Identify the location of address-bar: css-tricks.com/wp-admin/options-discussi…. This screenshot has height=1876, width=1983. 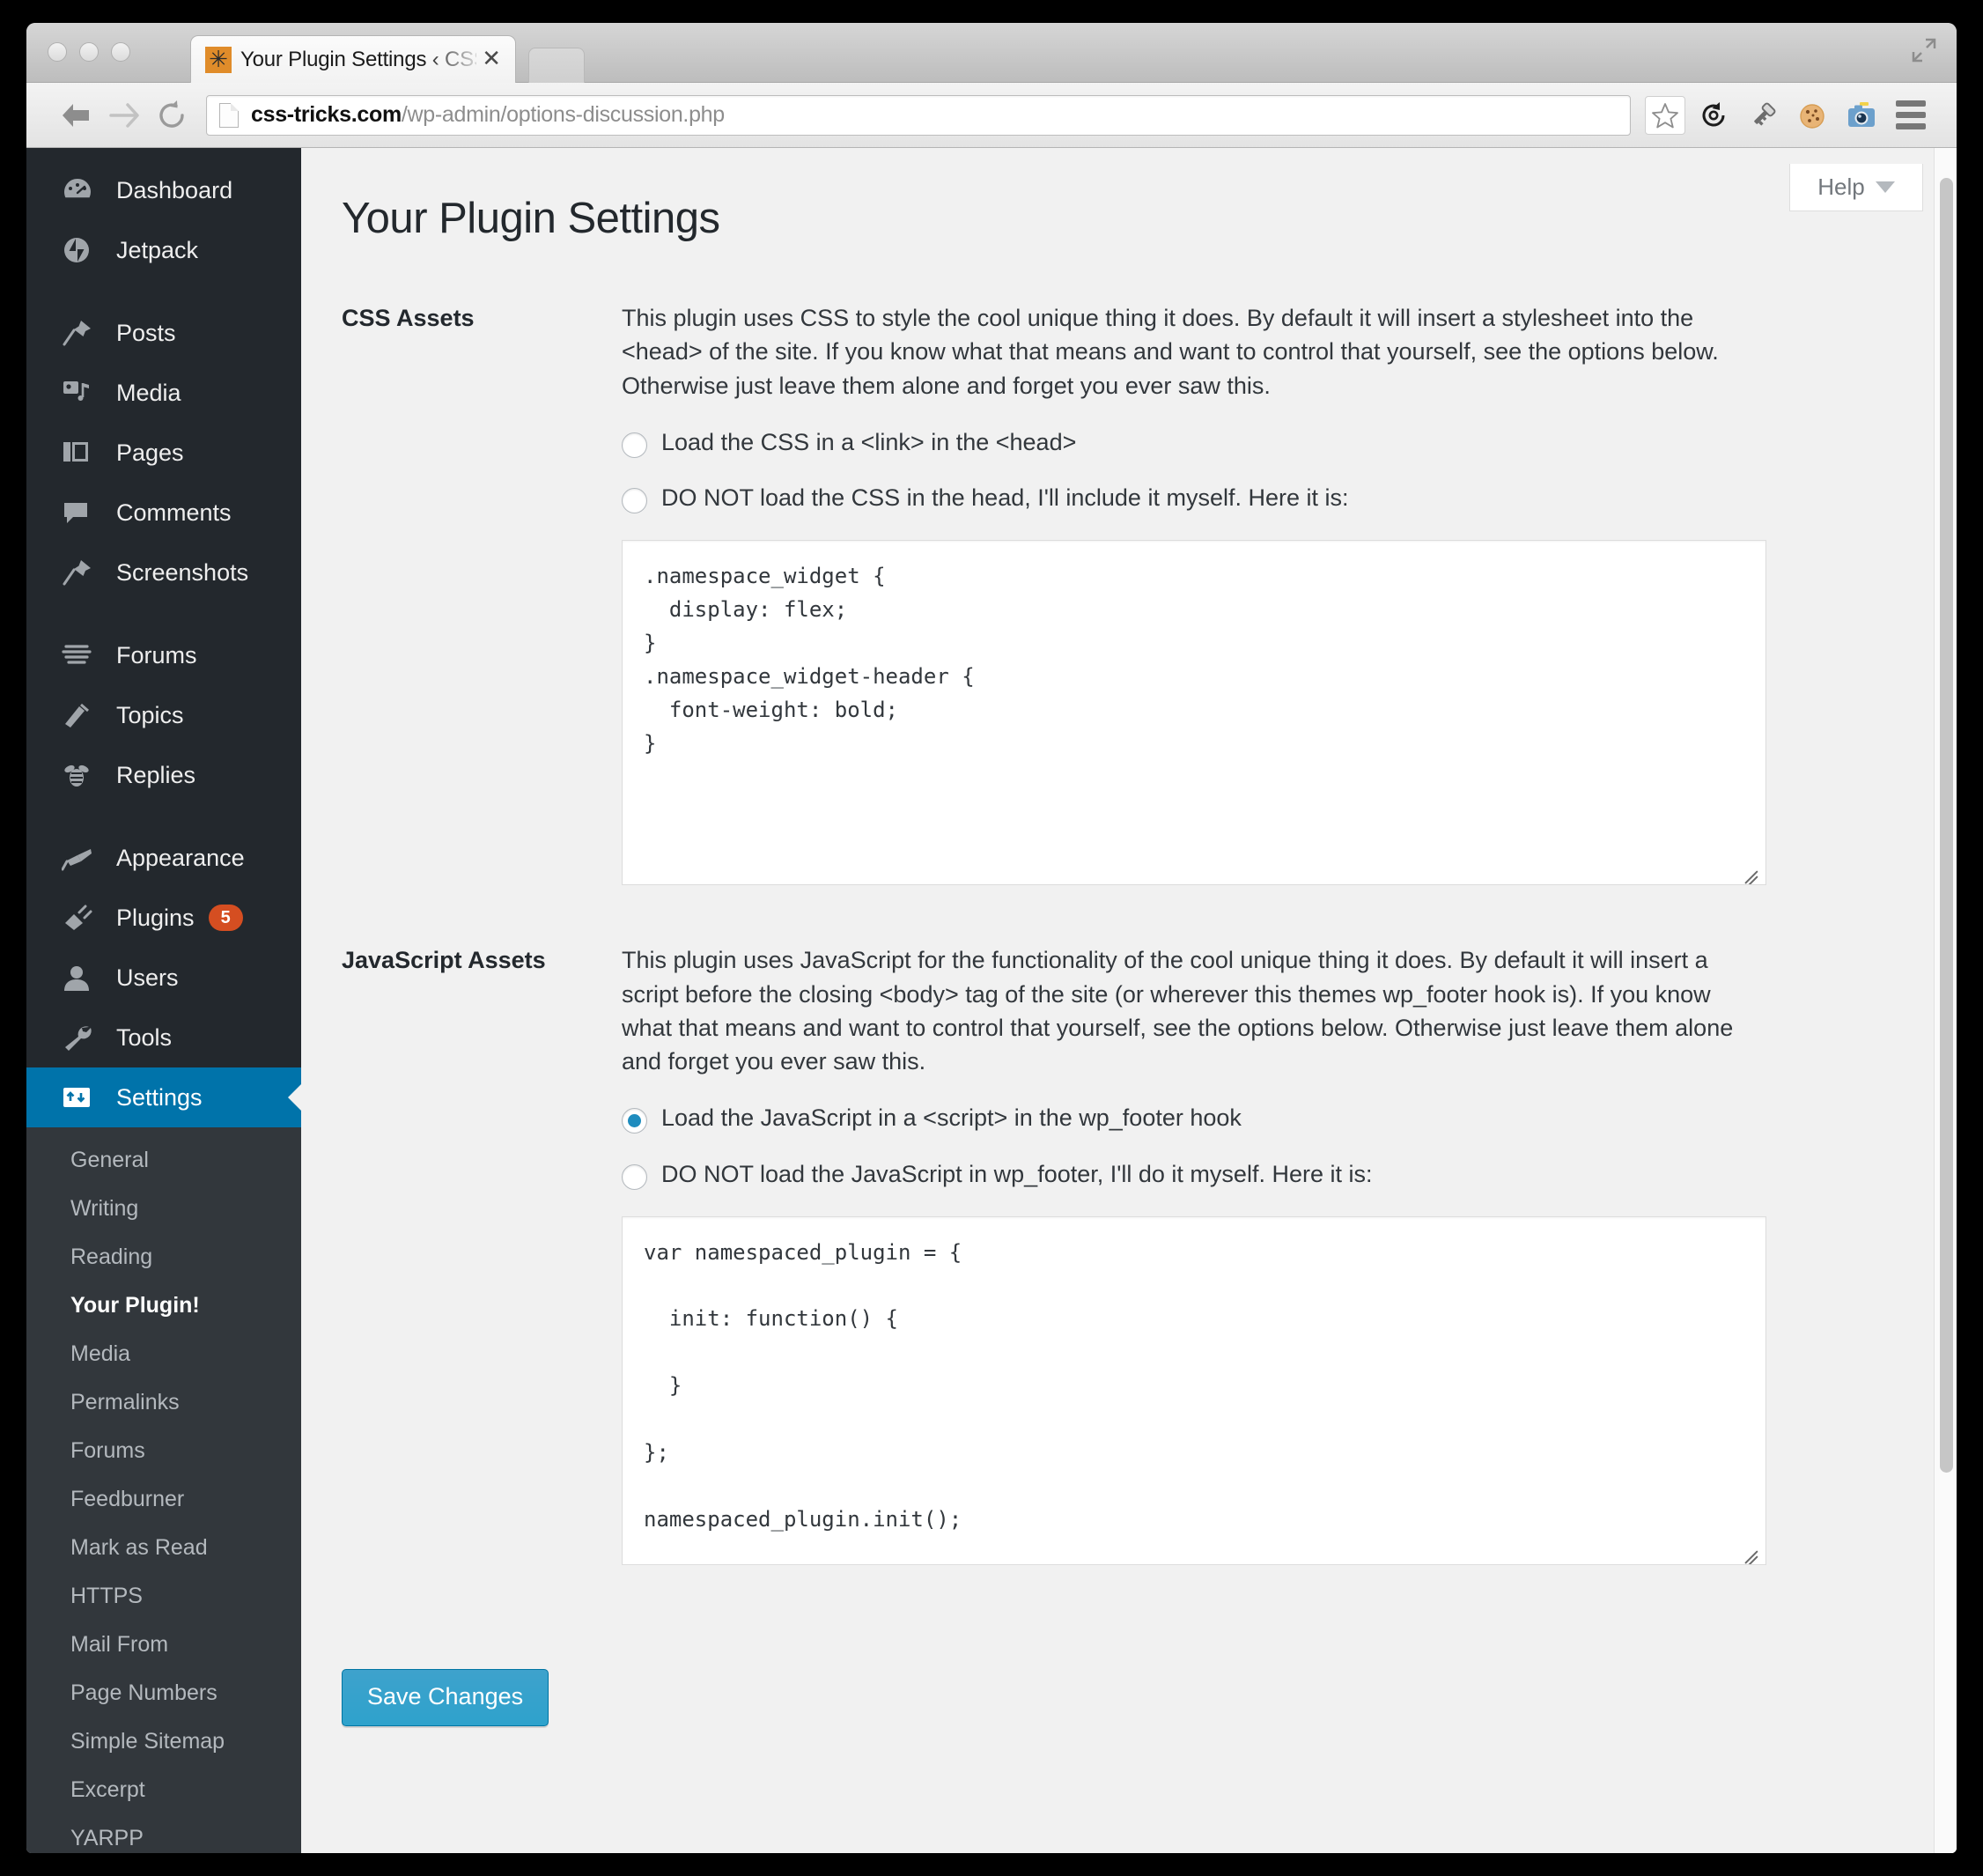
(918, 115).